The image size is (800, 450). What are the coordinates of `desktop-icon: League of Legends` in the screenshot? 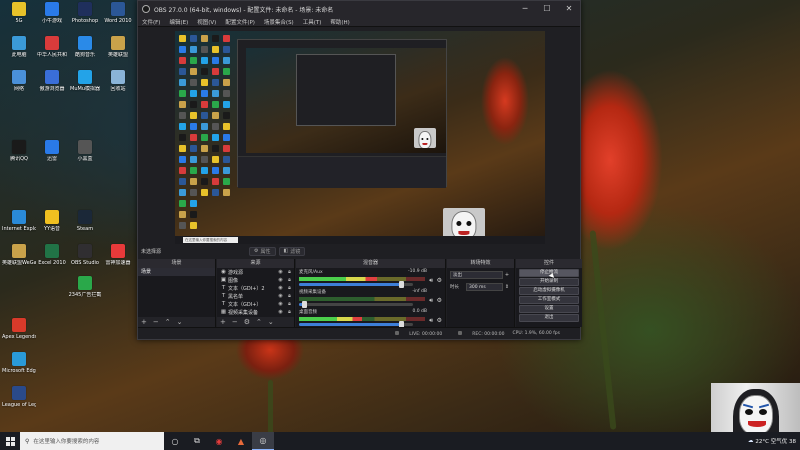 It's located at (19, 402).